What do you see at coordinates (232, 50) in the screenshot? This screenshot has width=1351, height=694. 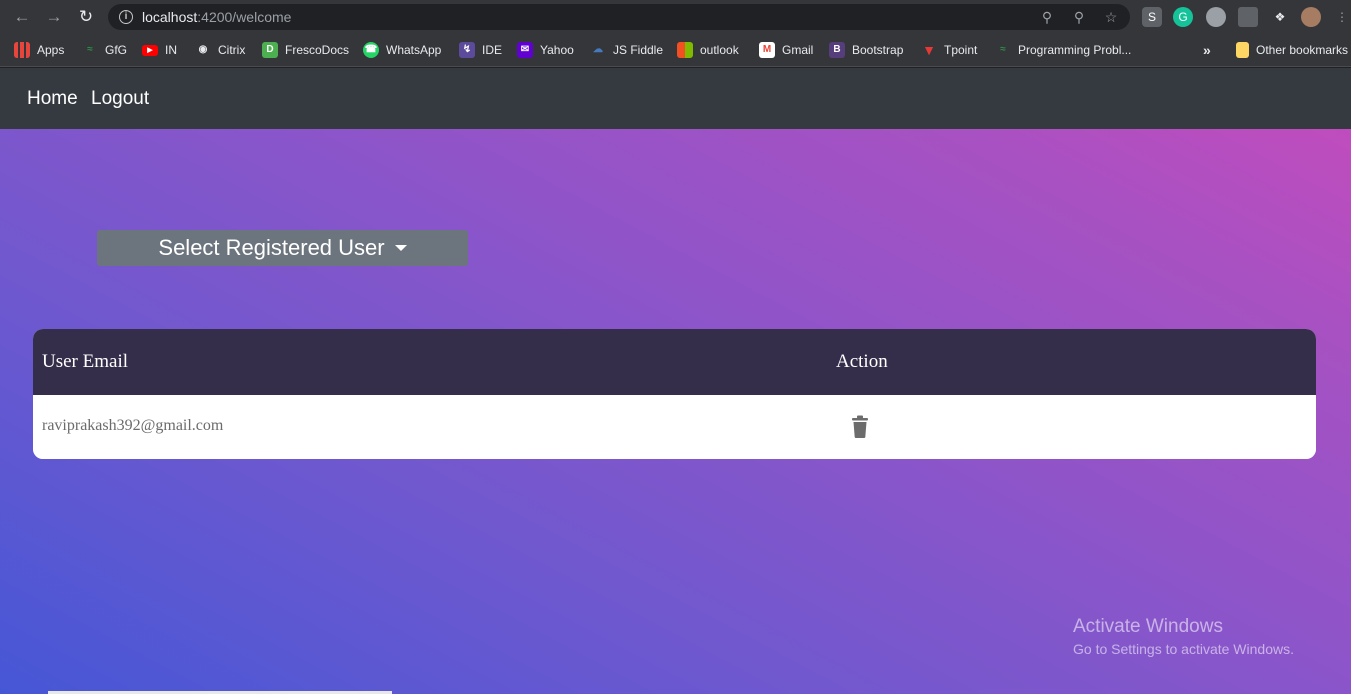 I see `bookmark-label: Citrix` at bounding box center [232, 50].